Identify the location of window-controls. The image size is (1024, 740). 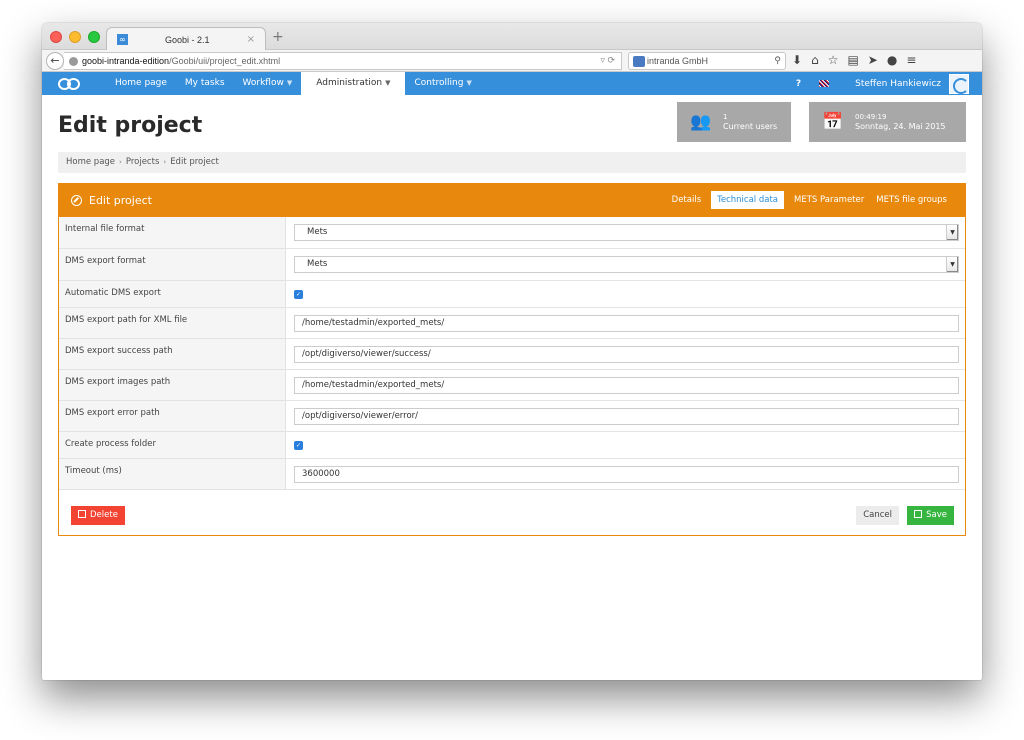
(75, 37).